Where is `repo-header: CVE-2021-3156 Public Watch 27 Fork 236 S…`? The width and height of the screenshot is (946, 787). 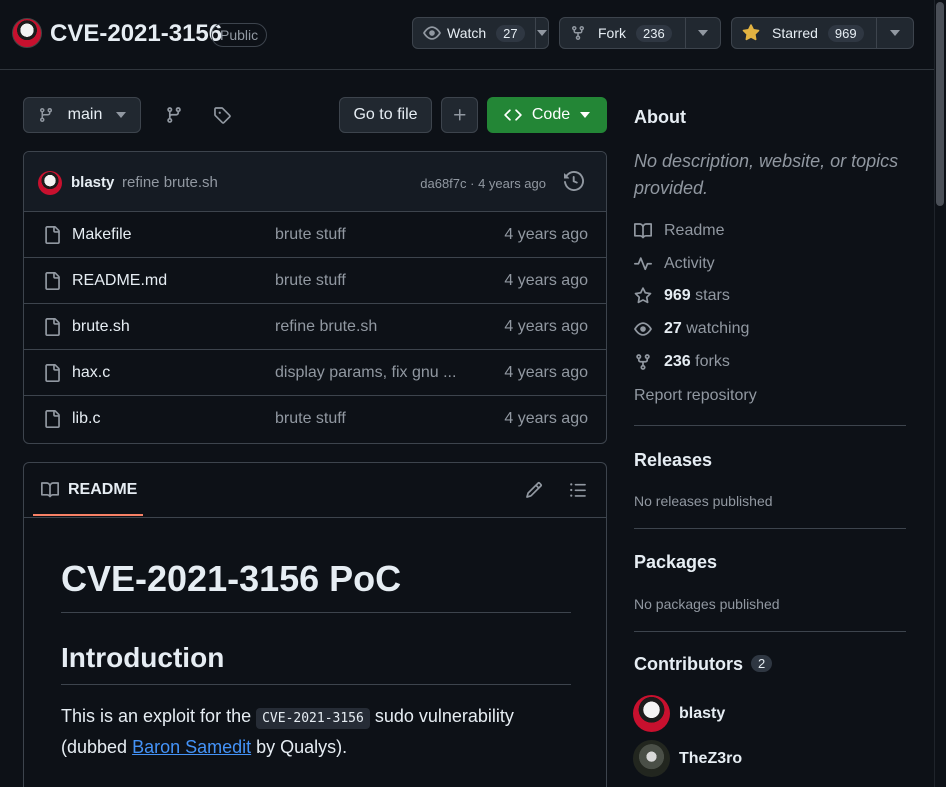 repo-header: CVE-2021-3156 Public Watch 27 Fork 236 S… is located at coordinates (467, 35).